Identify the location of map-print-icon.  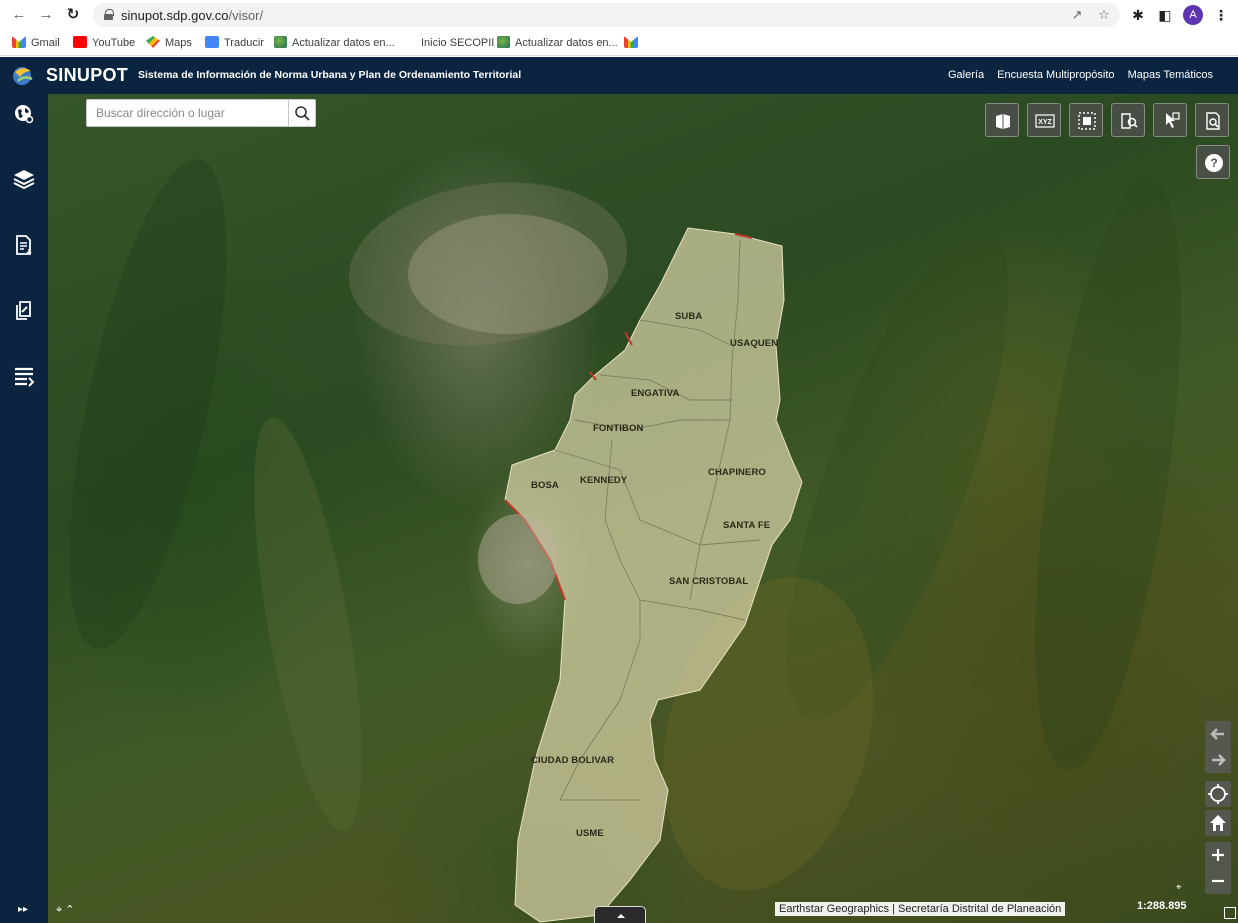
(1003, 121).